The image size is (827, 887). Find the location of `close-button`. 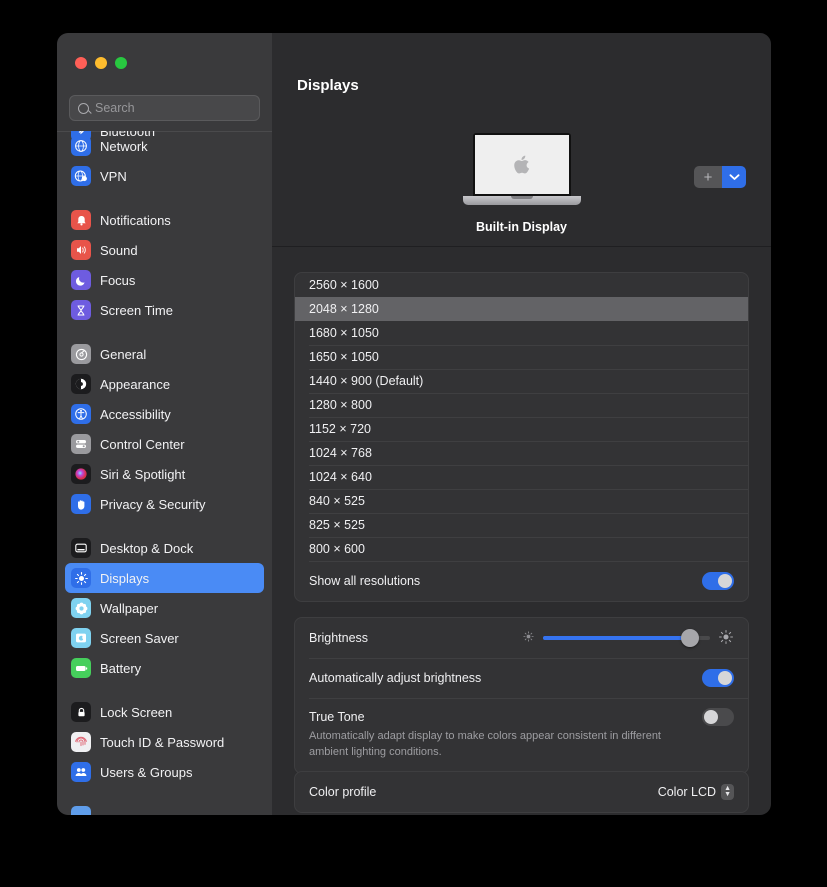

close-button is located at coordinates (81, 63).